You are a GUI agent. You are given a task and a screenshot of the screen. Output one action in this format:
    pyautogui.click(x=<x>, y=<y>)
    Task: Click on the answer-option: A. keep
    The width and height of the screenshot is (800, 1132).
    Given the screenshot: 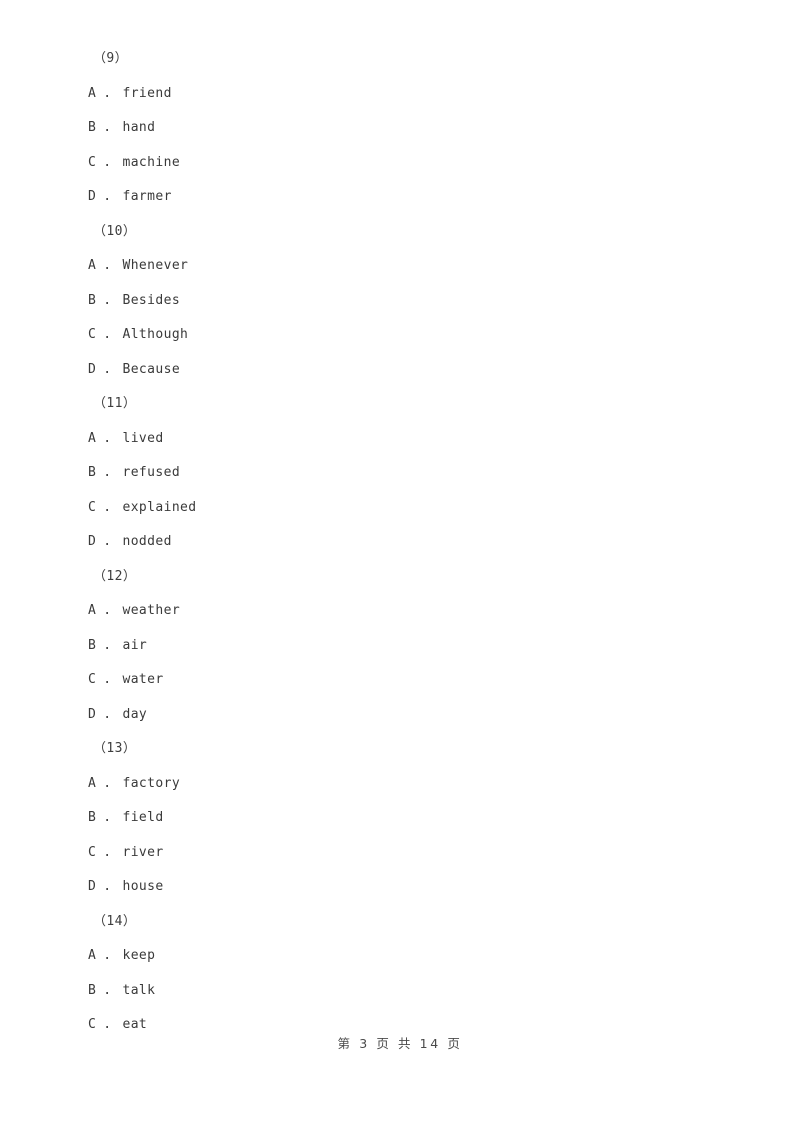 What is the action you would take?
    pyautogui.click(x=398, y=956)
    